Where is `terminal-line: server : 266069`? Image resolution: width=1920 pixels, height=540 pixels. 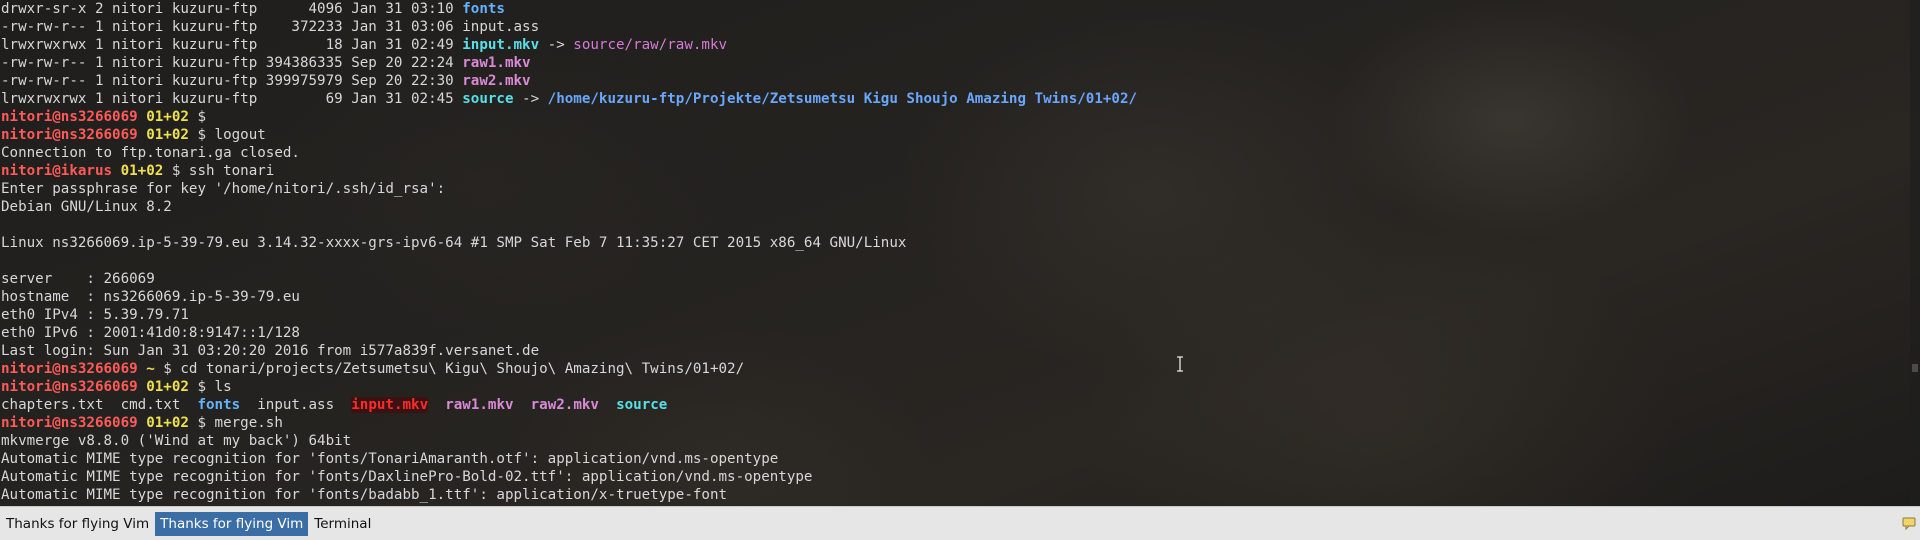 terminal-line: server : 266069 is located at coordinates (569, 279).